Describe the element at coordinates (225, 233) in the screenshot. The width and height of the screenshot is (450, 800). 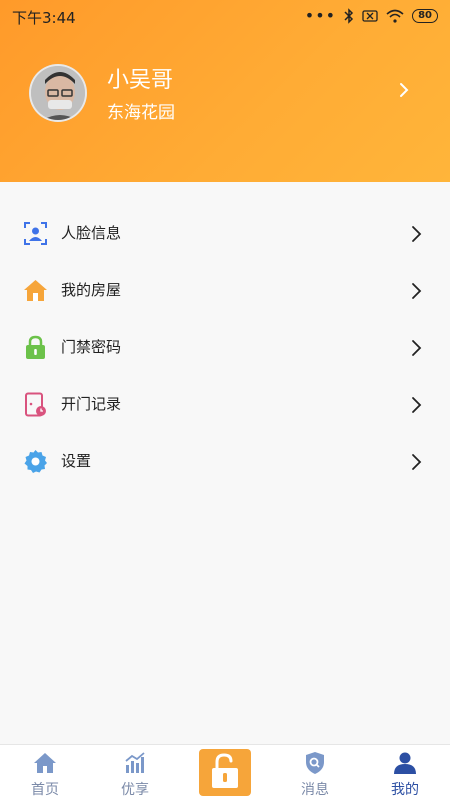
I see `menu-item-face-info: 人脸信息` at that location.